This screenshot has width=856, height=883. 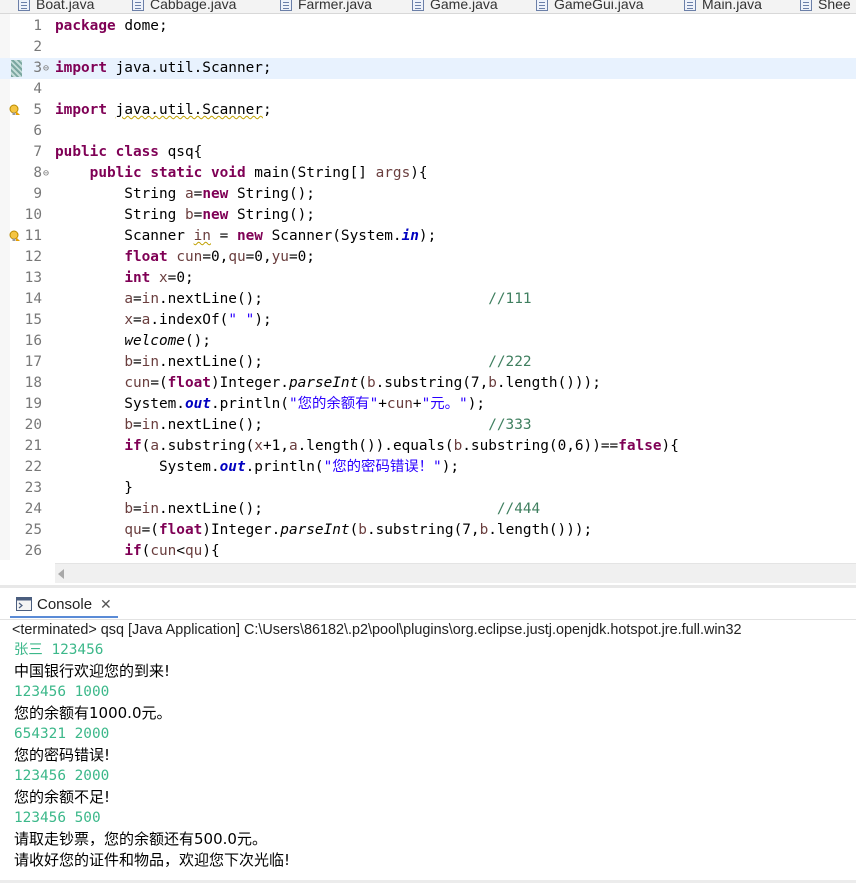 I want to click on line-number: 5, so click(x=37, y=110).